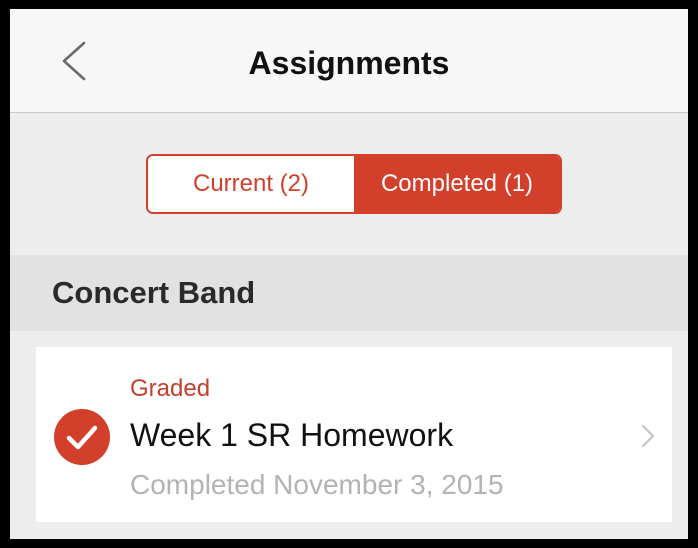 The image size is (698, 548). Describe the element at coordinates (648, 436) in the screenshot. I see `chevron-right-icon` at that location.